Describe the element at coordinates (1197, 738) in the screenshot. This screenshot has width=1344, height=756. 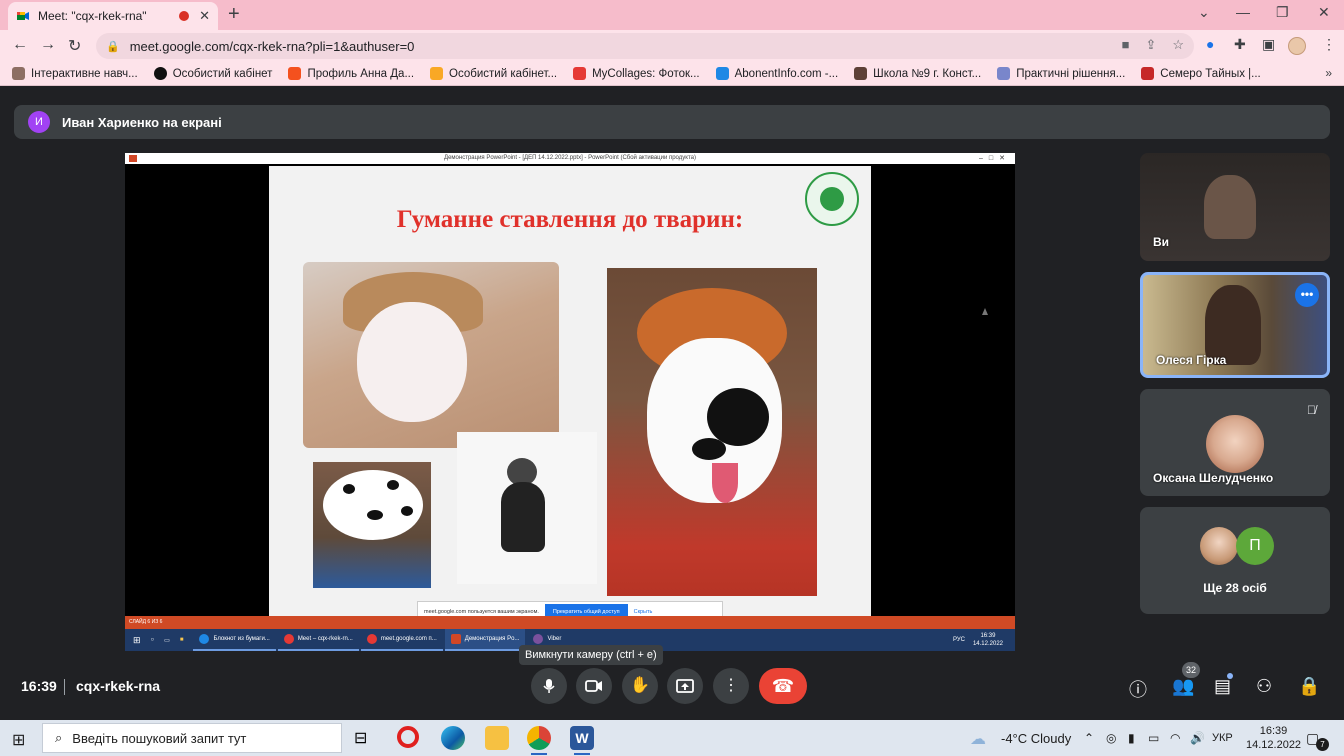
I see `volume-icon: 🔊` at that location.